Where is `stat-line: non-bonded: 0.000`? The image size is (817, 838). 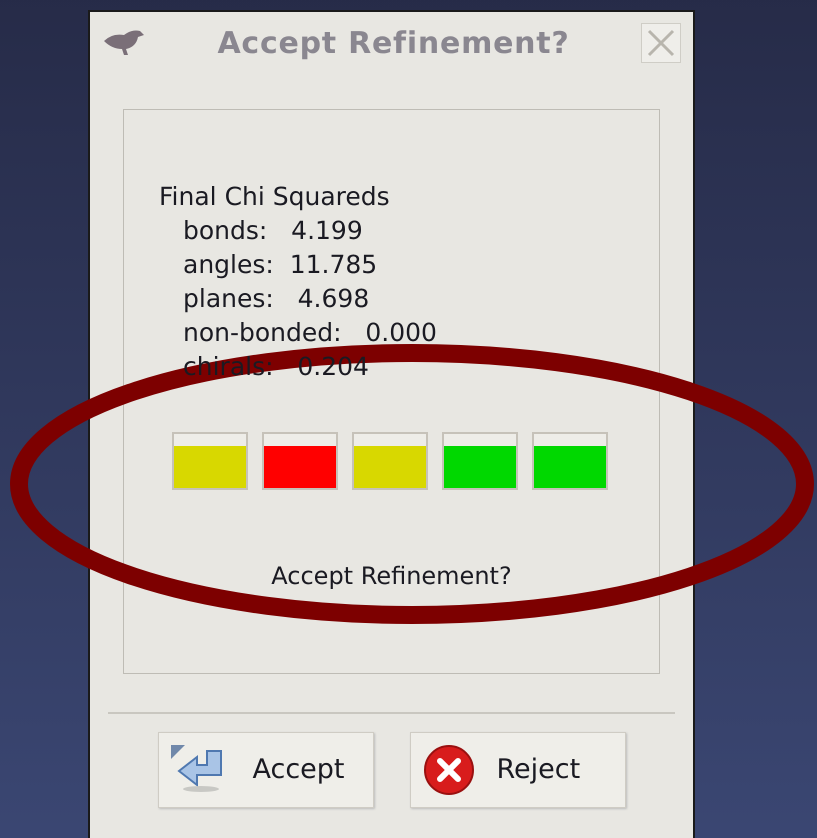
stat-line: non-bonded: 0.000 is located at coordinates (309, 333).